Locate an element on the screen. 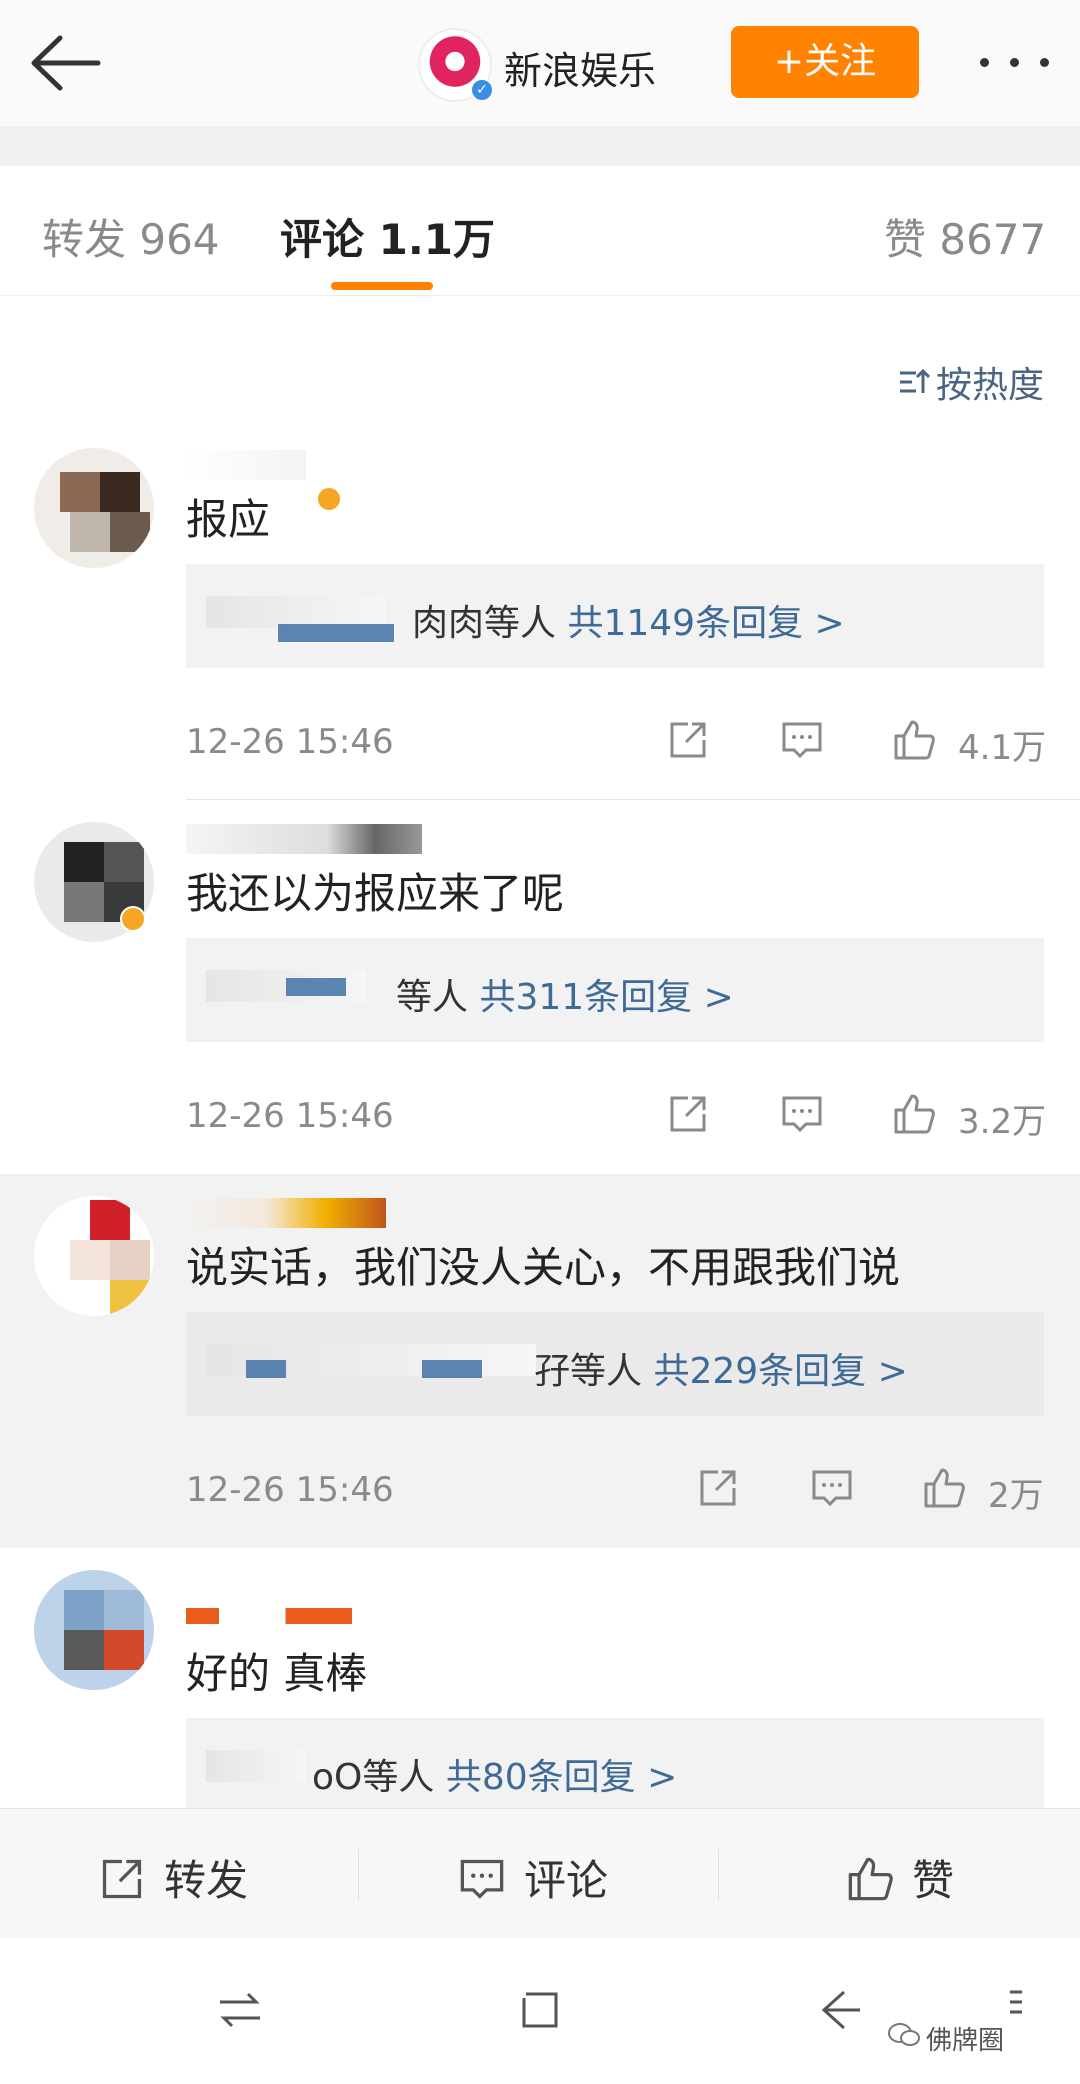  bottom-action-bar: 转发 评论 赞 is located at coordinates (540, 1873).